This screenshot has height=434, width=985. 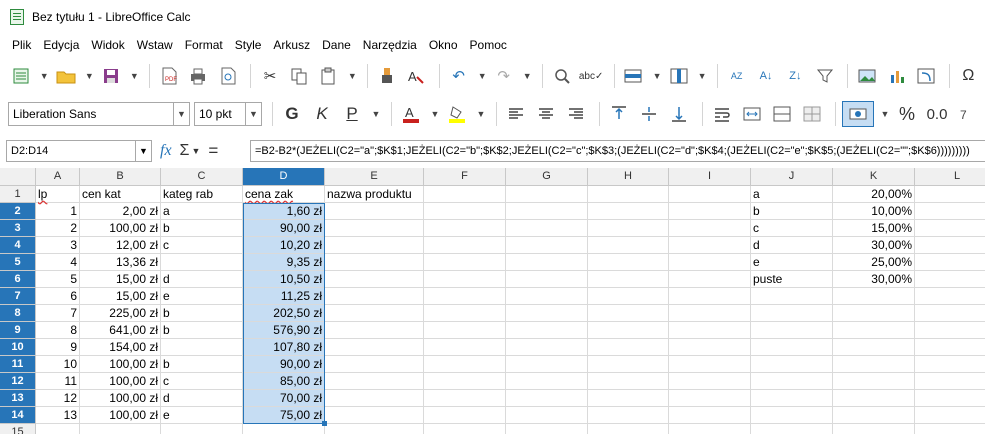 I want to click on sort-ascending-icon: A↓, so click(x=765, y=76).